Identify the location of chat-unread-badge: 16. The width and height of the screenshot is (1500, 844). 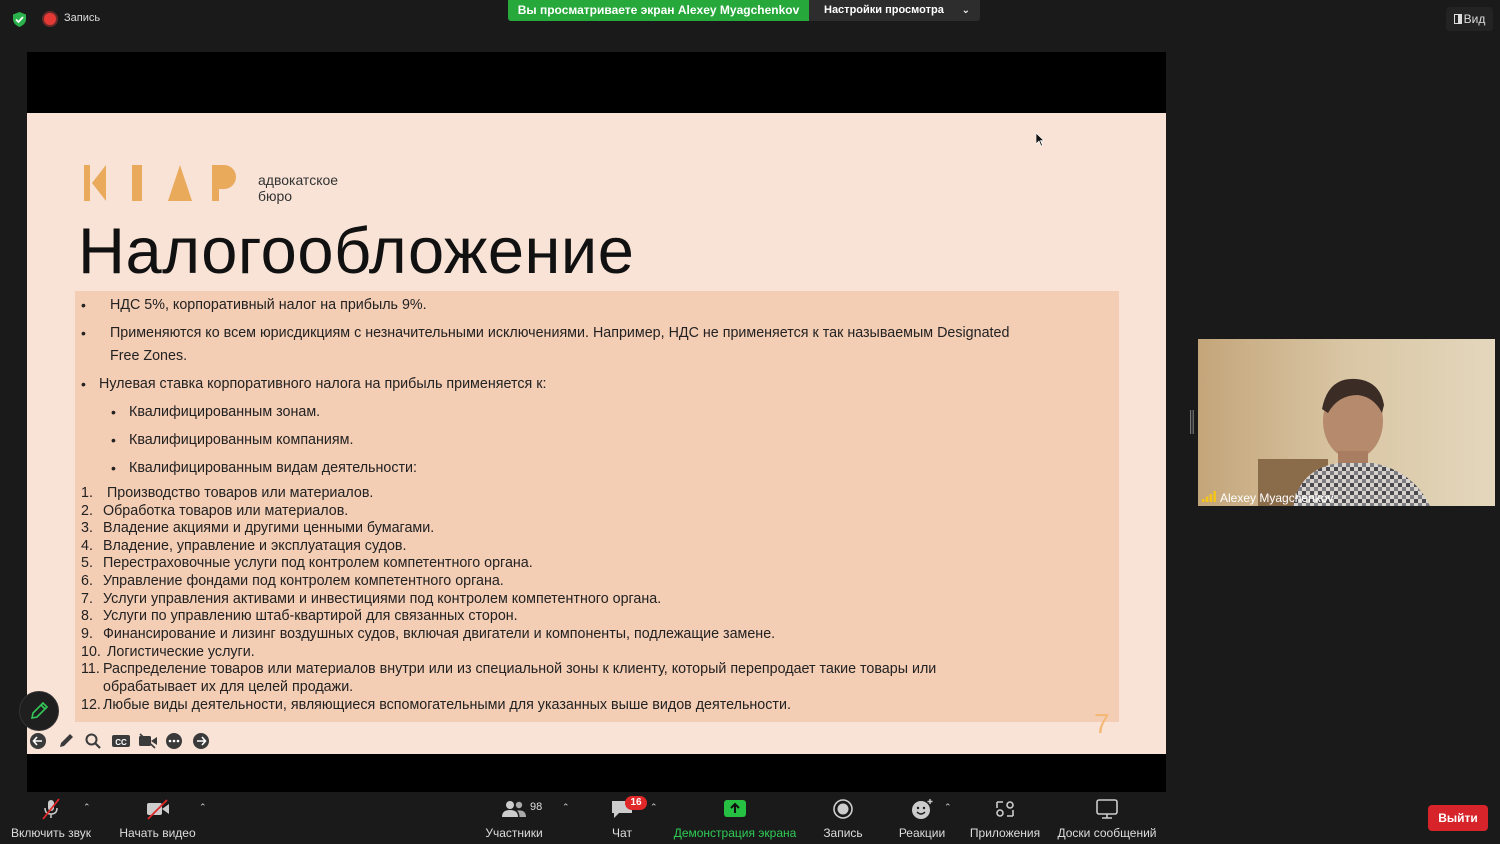
(636, 803).